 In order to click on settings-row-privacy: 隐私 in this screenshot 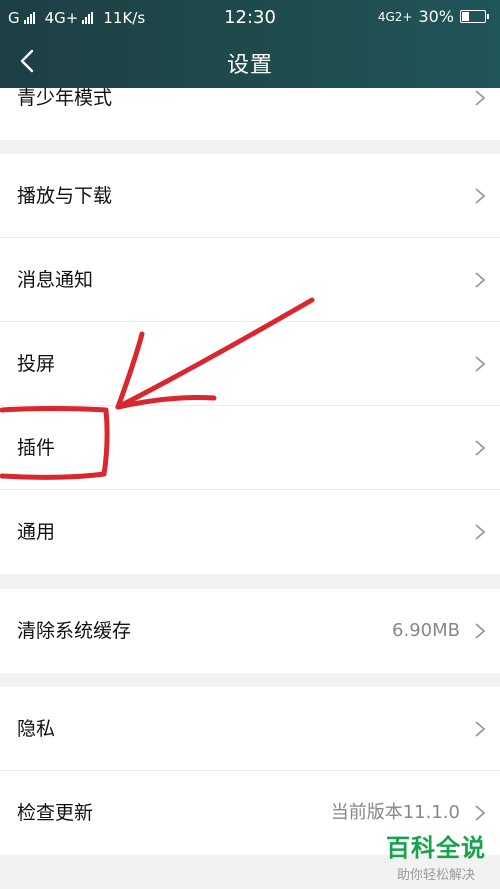, I will do `click(250, 729)`.